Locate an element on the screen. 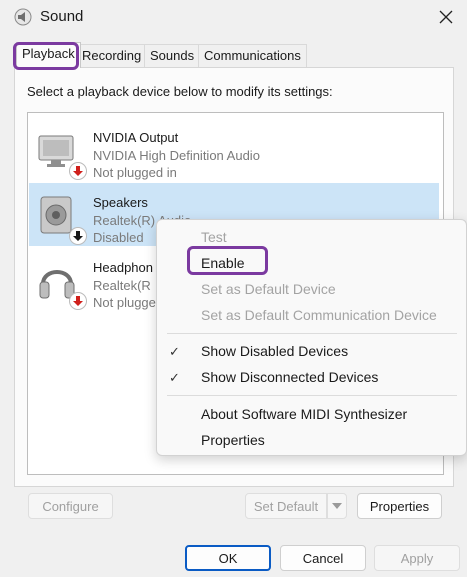 This screenshot has width=467, height=577. tab-communications: Communications is located at coordinates (252, 56).